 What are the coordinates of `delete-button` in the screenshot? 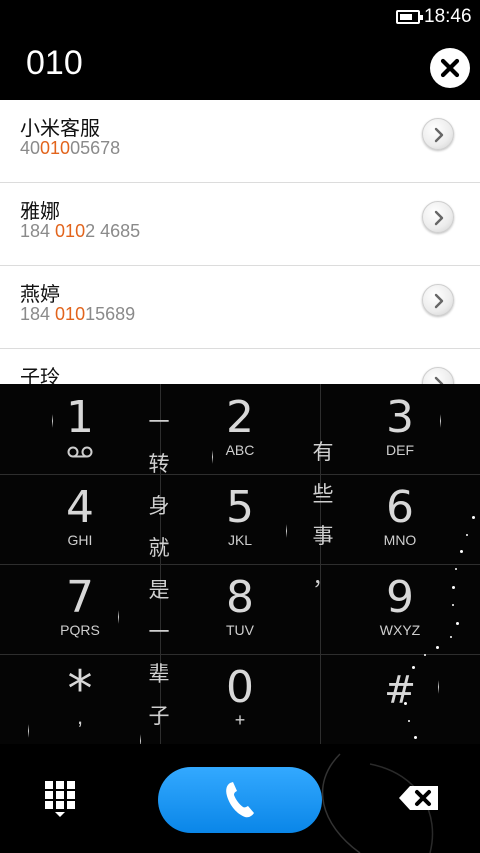 It's located at (419, 798).